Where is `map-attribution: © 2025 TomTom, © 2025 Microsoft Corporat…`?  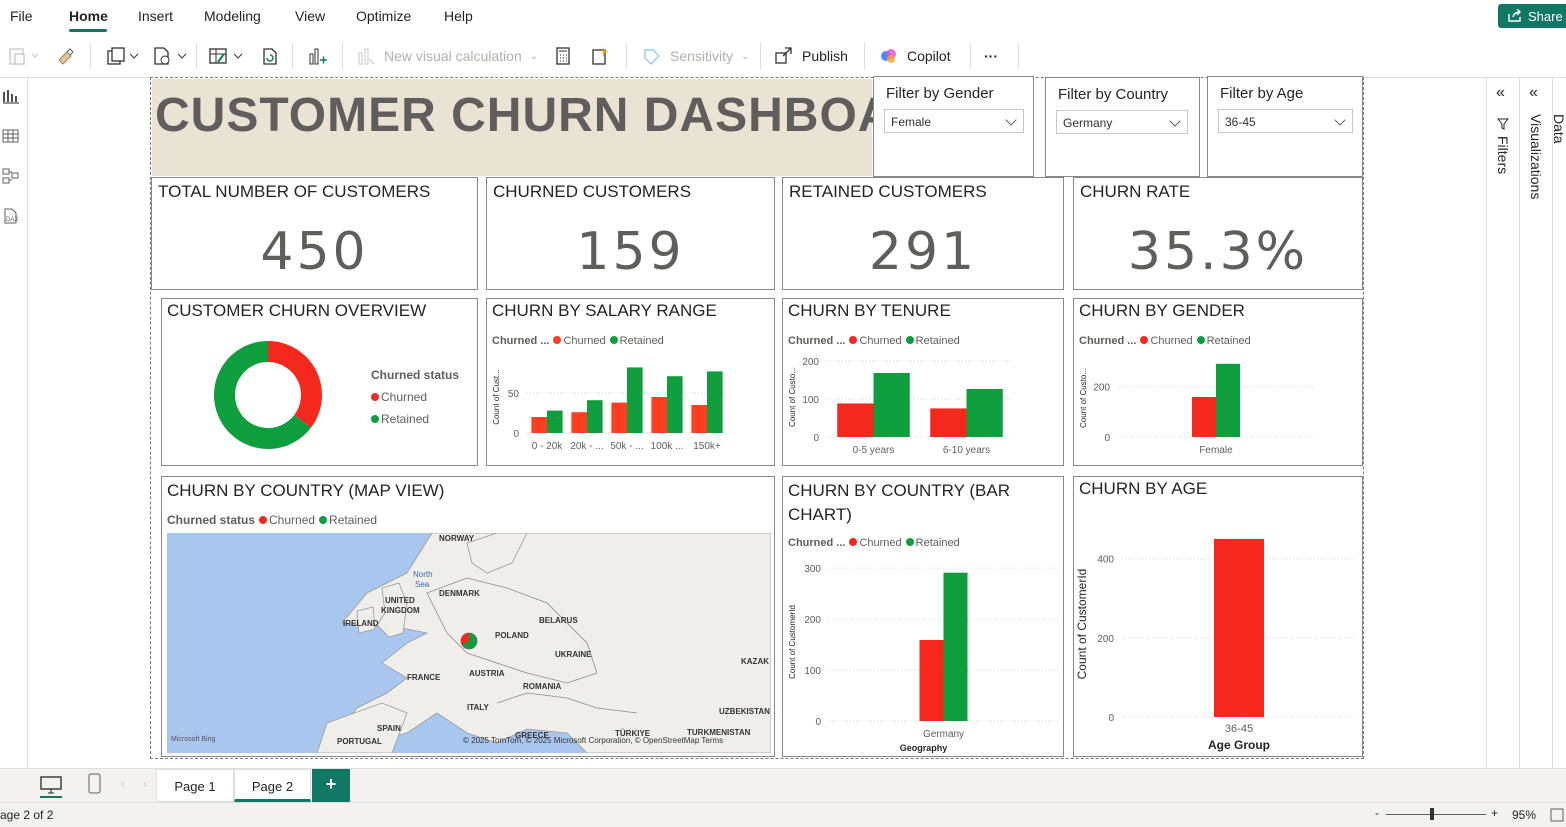
map-attribution: © 2025 TomTom, © 2025 Microsoft Corporat… is located at coordinates (593, 740).